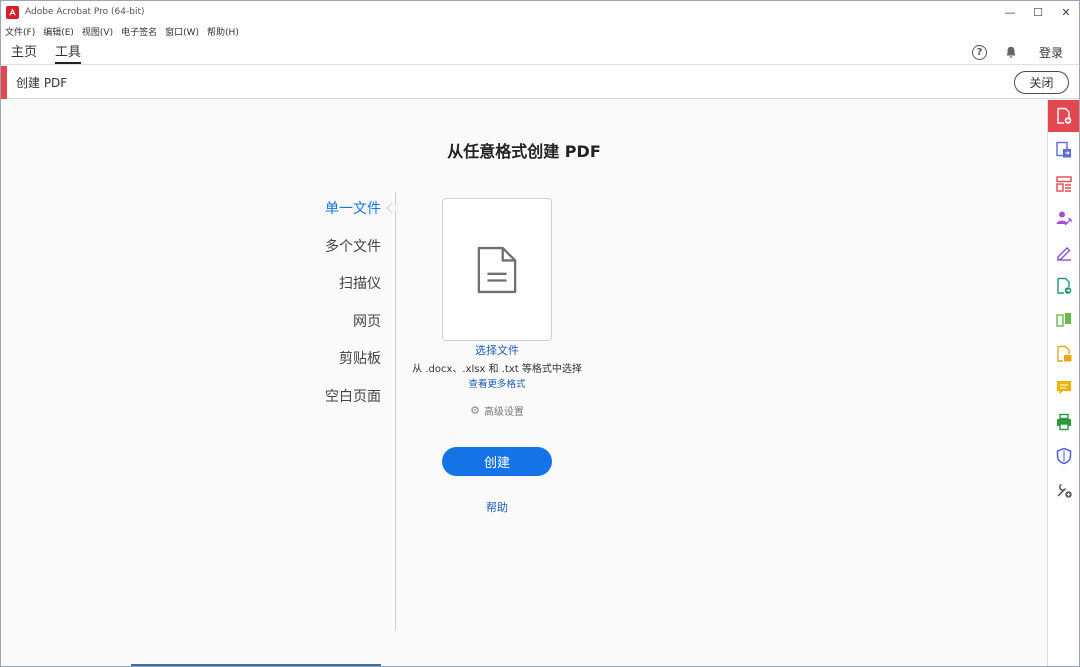 This screenshot has width=1080, height=667. I want to click on menu-window: 窗口(W), so click(182, 31).